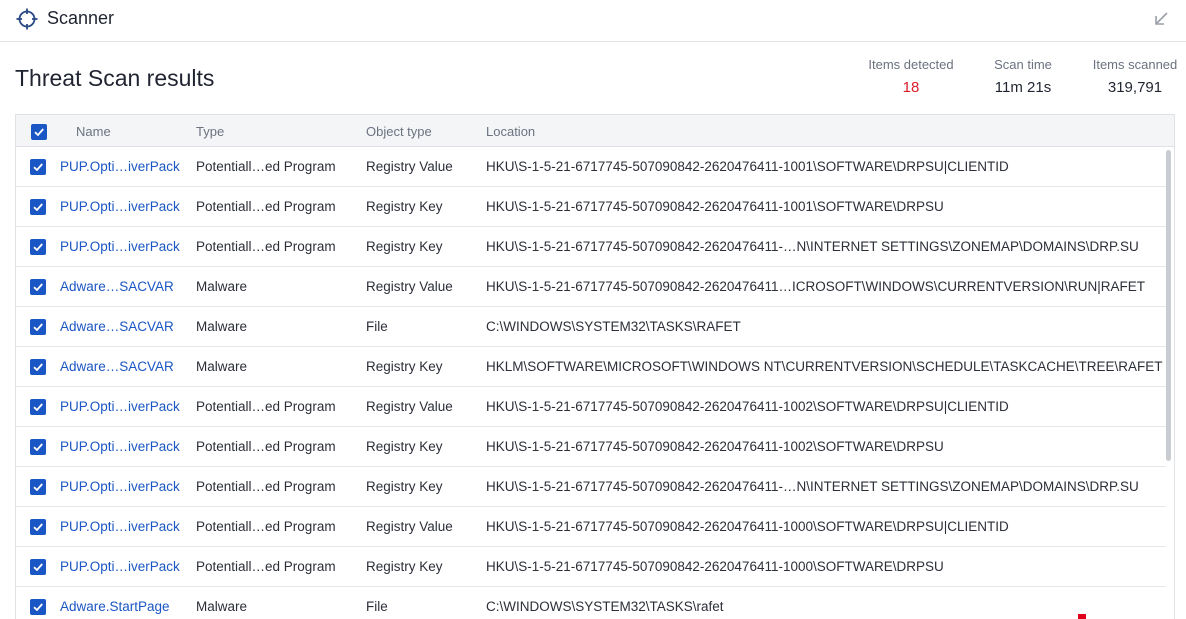 The image size is (1186, 619). What do you see at coordinates (911, 64) in the screenshot?
I see `stat-label: Items detected` at bounding box center [911, 64].